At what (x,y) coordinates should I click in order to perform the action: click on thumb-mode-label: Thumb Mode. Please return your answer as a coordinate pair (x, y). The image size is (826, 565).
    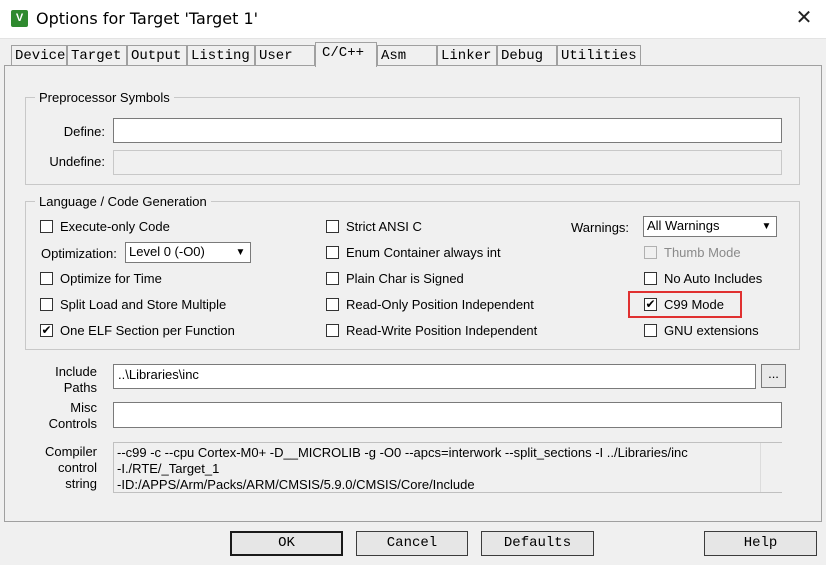
    Looking at the image, I should click on (702, 252).